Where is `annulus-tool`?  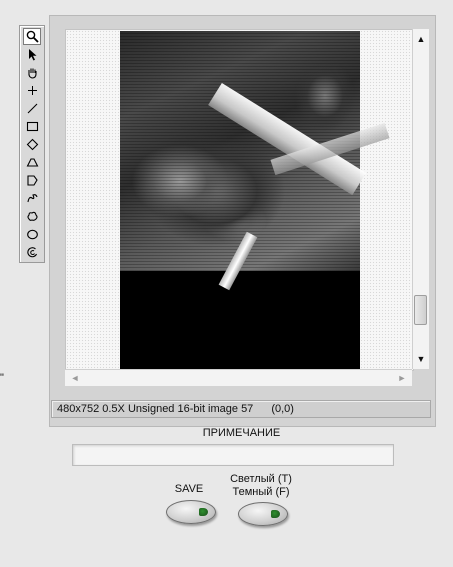
annulus-tool is located at coordinates (32, 162).